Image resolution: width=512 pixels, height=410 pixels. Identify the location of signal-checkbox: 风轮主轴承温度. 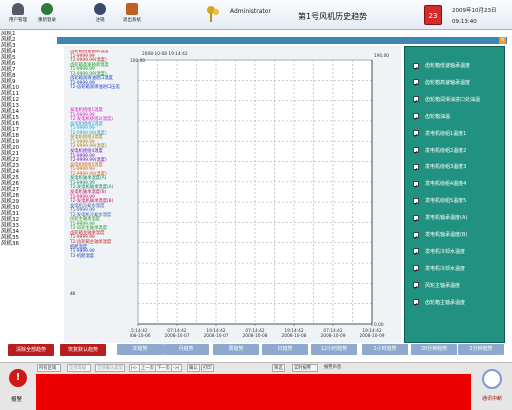
(458, 287).